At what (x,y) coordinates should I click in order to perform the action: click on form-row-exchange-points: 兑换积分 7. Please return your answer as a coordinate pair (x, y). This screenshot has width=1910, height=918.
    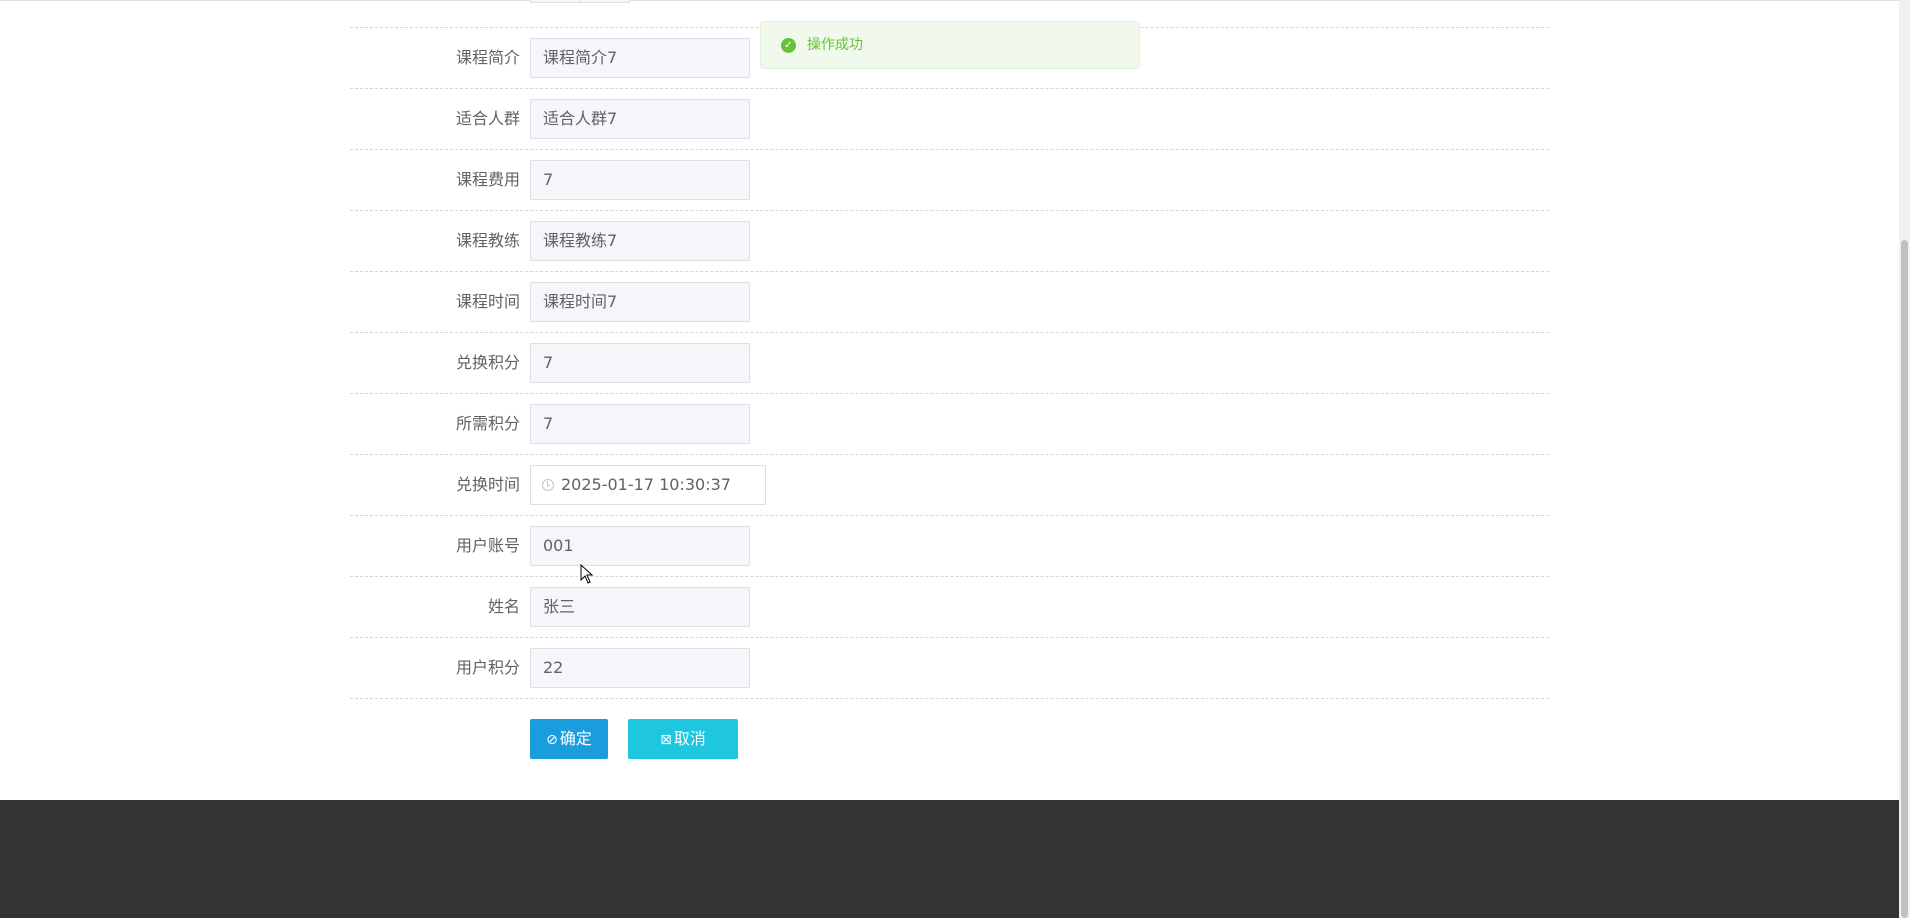
    Looking at the image, I should click on (949, 363).